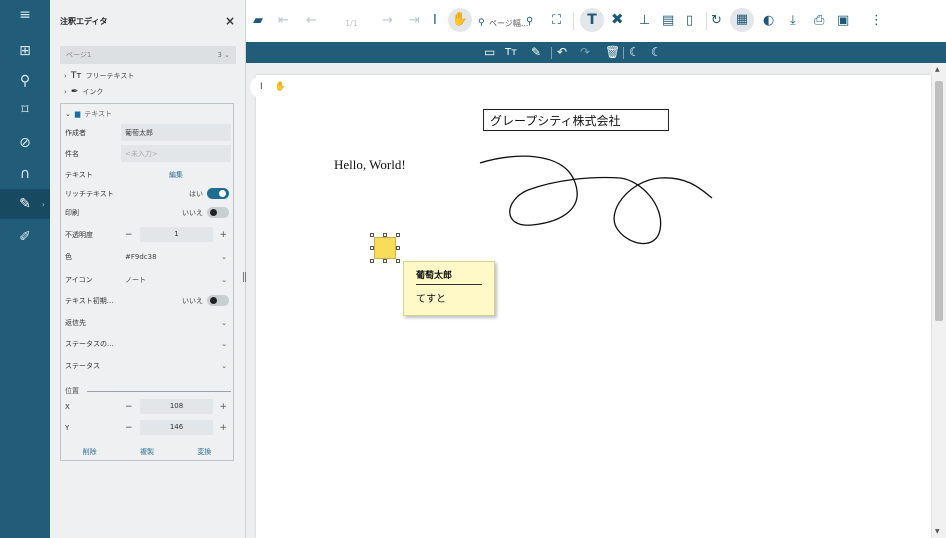 The image size is (946, 538). What do you see at coordinates (25, 174) in the screenshot?
I see `layers-icon: ∩` at bounding box center [25, 174].